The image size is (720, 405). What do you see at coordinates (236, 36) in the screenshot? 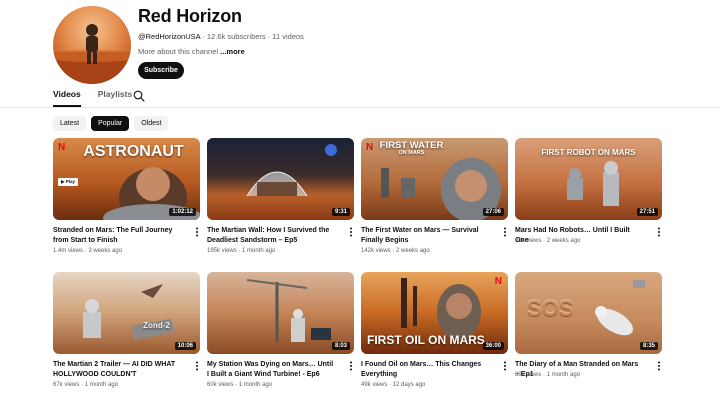
I see `subscriber-count: 12.6k subscribers` at bounding box center [236, 36].